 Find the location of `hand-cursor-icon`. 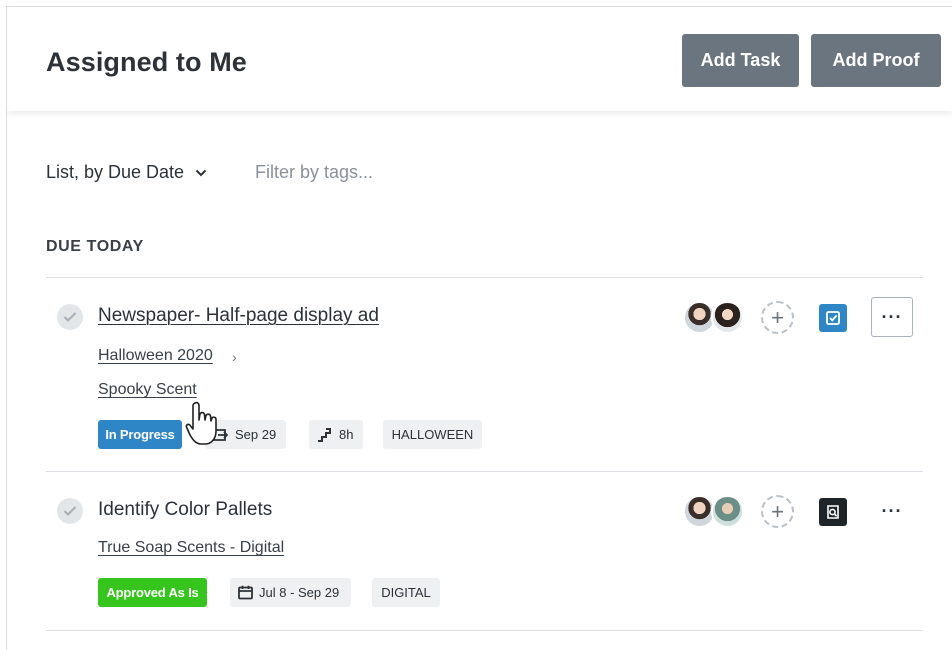

hand-cursor-icon is located at coordinates (201, 423).